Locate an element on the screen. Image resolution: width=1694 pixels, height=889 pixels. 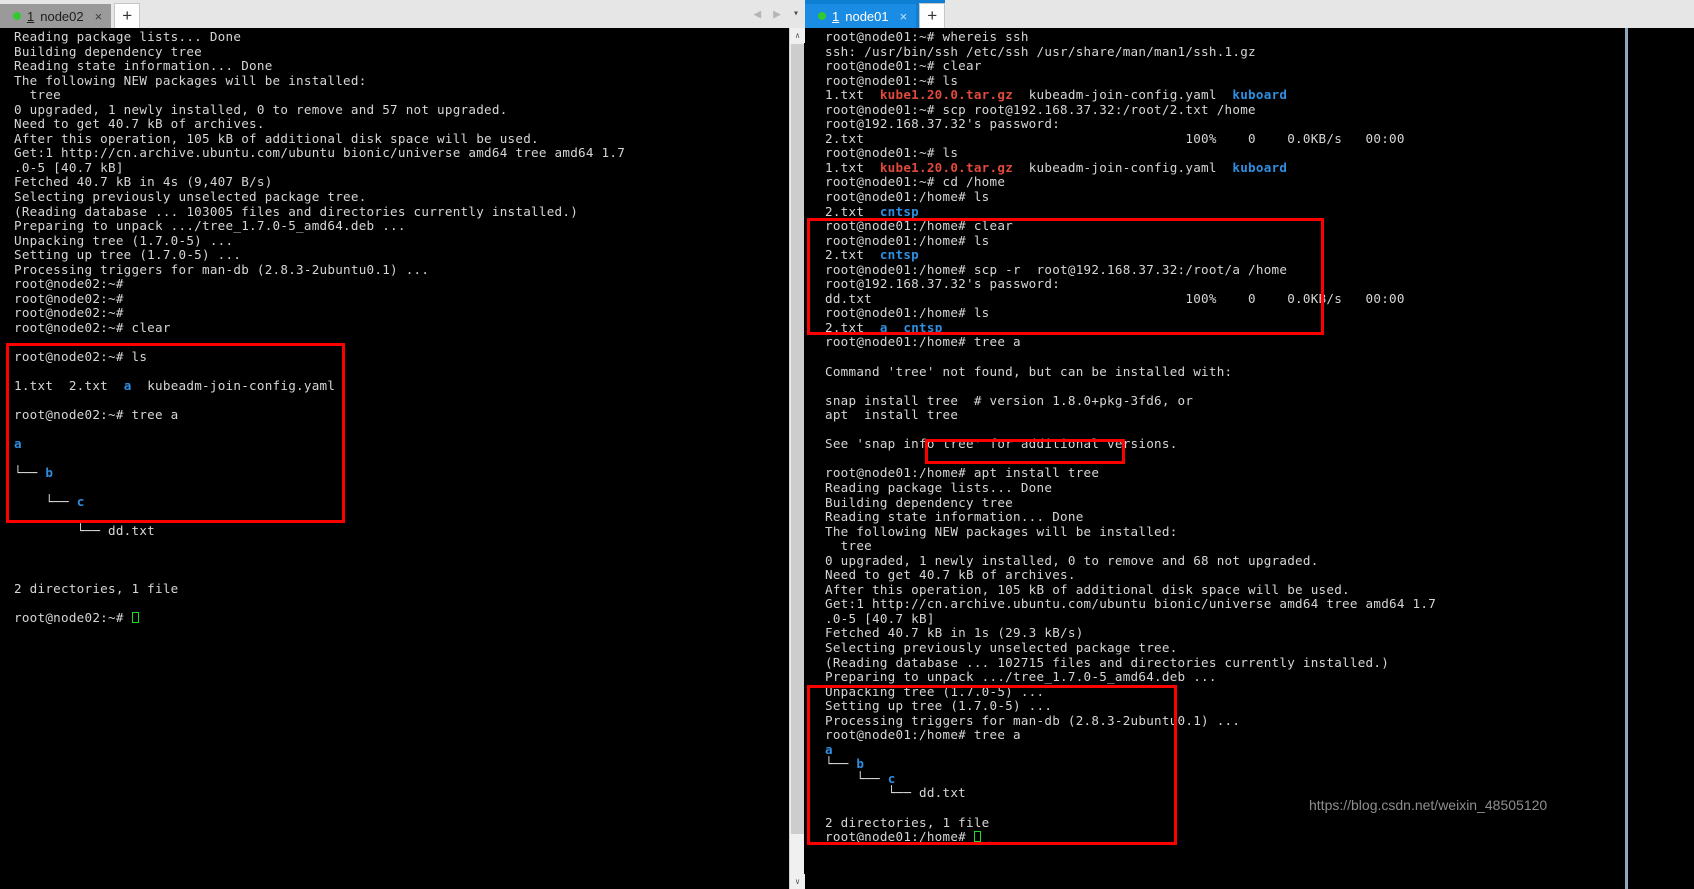
tab-title: node02 is located at coordinates (62, 16).